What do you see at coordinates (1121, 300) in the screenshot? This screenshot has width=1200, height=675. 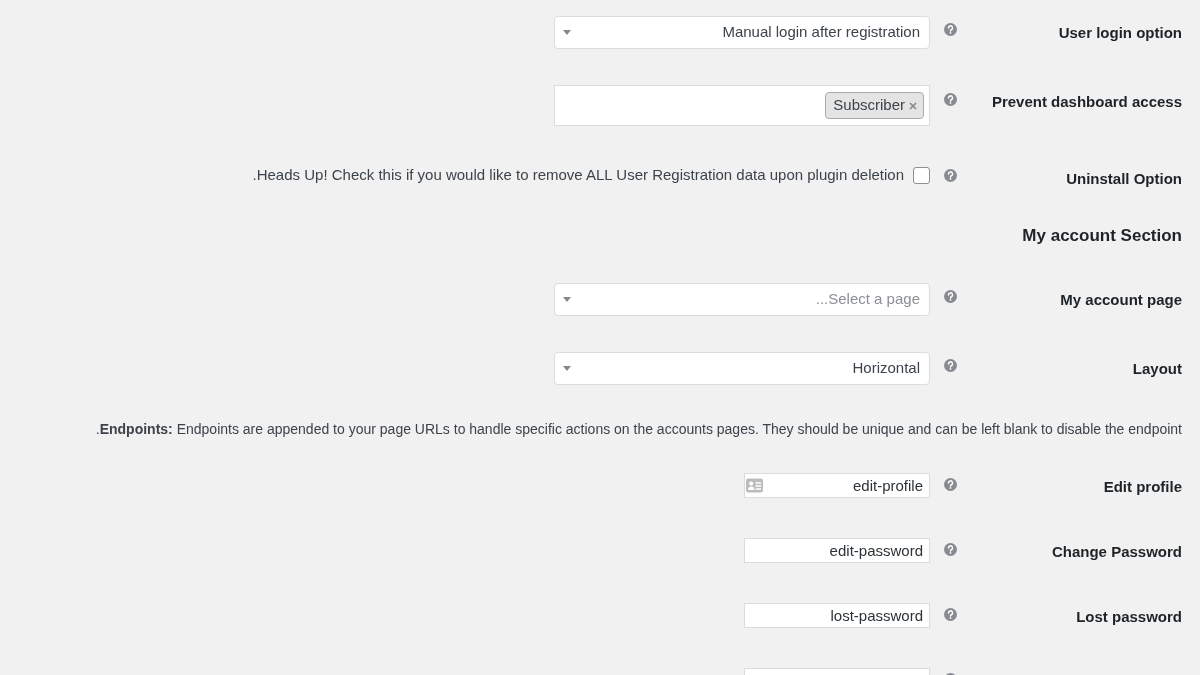 I see `setting-label: My account page` at bounding box center [1121, 300].